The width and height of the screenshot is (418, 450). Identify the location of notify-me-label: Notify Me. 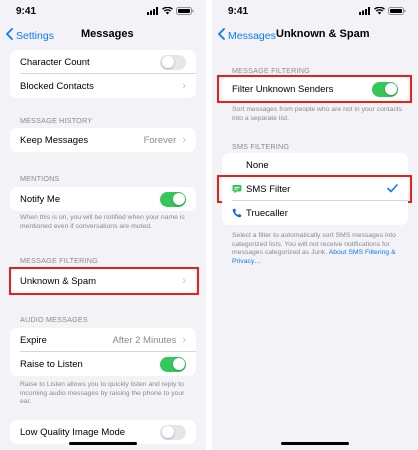
(40, 199).